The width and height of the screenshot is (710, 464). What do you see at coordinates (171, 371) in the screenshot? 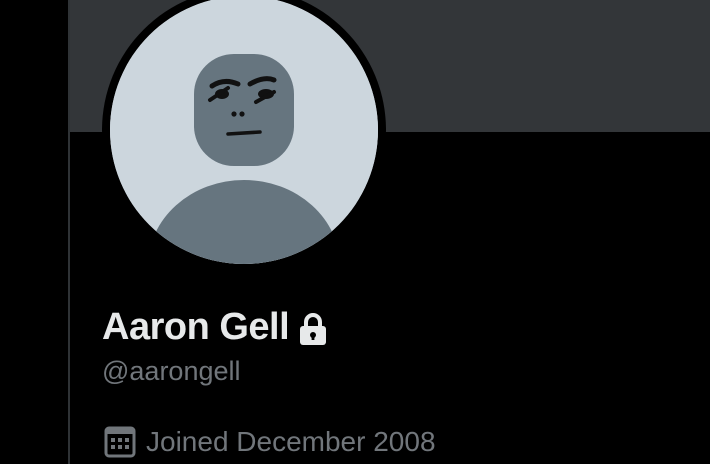
I see `profile-handle: @aarongell` at bounding box center [171, 371].